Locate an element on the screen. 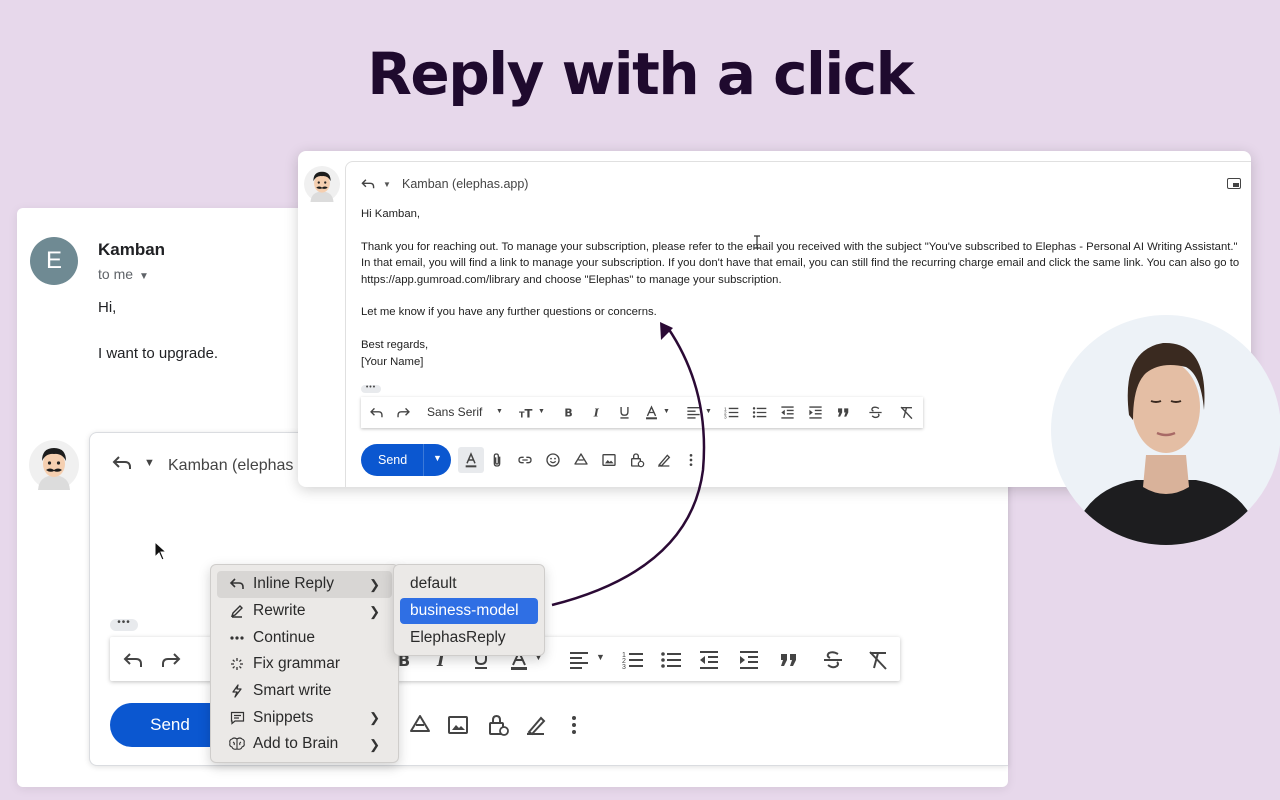 This screenshot has height=800, width=1280. recipient-details: to me ▼ is located at coordinates (123, 274).